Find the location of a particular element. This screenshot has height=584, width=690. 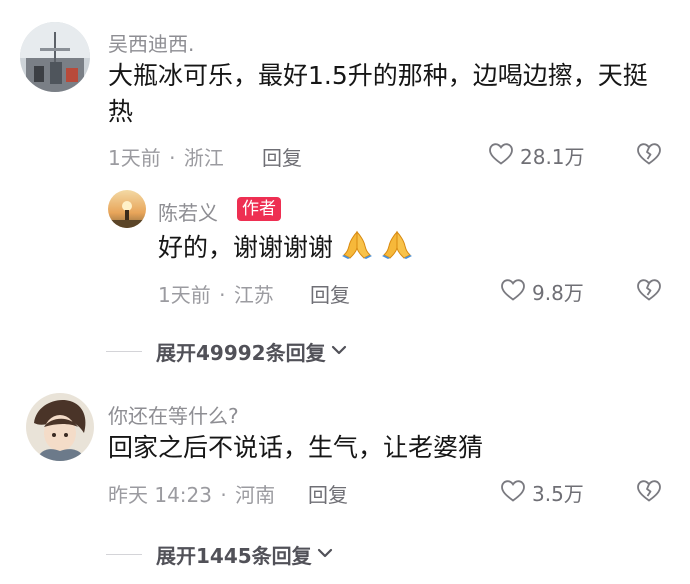

comment-text-body: 回家之后不说话，生气，让老婆猜 is located at coordinates (296, 447).